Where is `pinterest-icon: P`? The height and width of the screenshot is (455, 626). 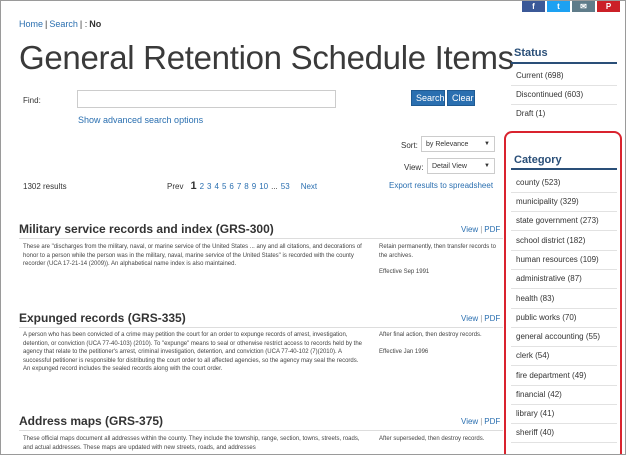
pinterest-icon: P is located at coordinates (608, 6).